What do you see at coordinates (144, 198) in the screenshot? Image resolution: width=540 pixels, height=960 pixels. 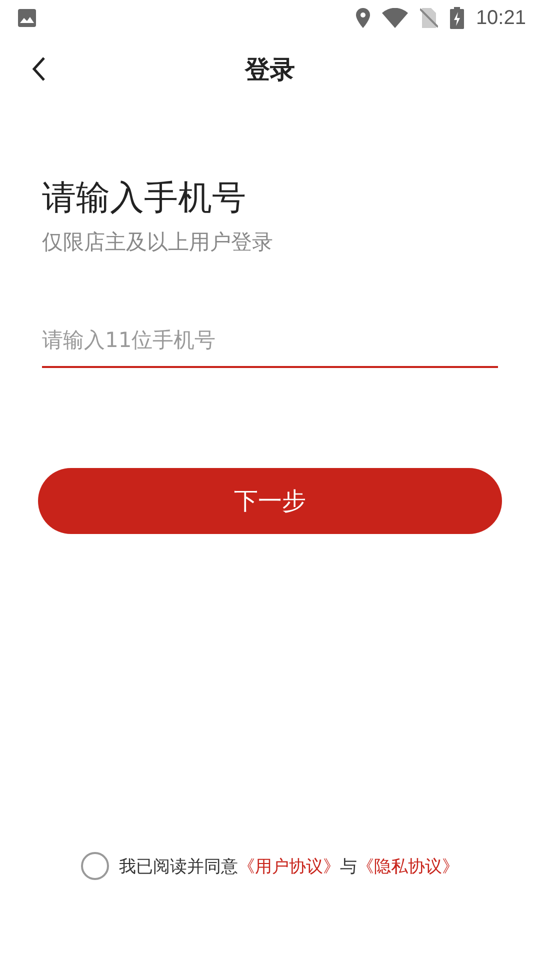 I see `heading: 请输入手机号` at bounding box center [144, 198].